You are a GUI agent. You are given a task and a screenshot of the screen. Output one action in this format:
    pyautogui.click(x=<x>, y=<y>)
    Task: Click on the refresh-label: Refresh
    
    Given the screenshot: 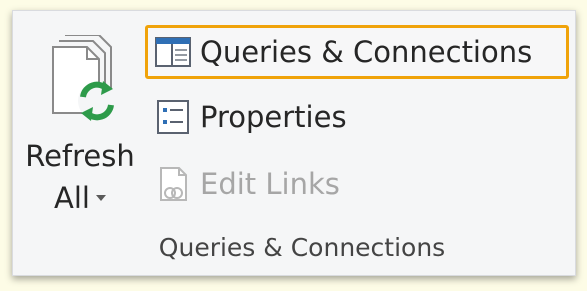 What is the action you would take?
    pyautogui.click(x=80, y=156)
    